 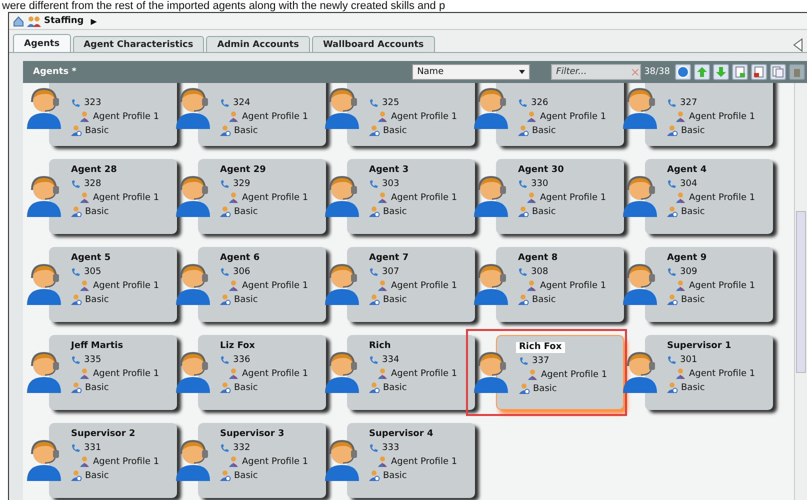 I want to click on extension-number: 323, so click(x=93, y=103).